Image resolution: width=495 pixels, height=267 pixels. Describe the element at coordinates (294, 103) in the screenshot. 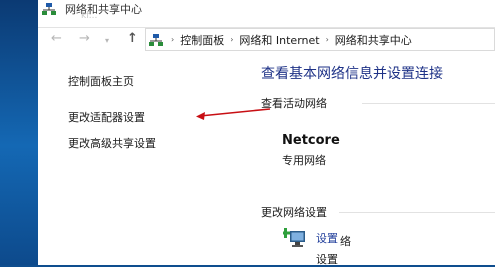

I see `active-networks-title: 查看活动网络` at that location.